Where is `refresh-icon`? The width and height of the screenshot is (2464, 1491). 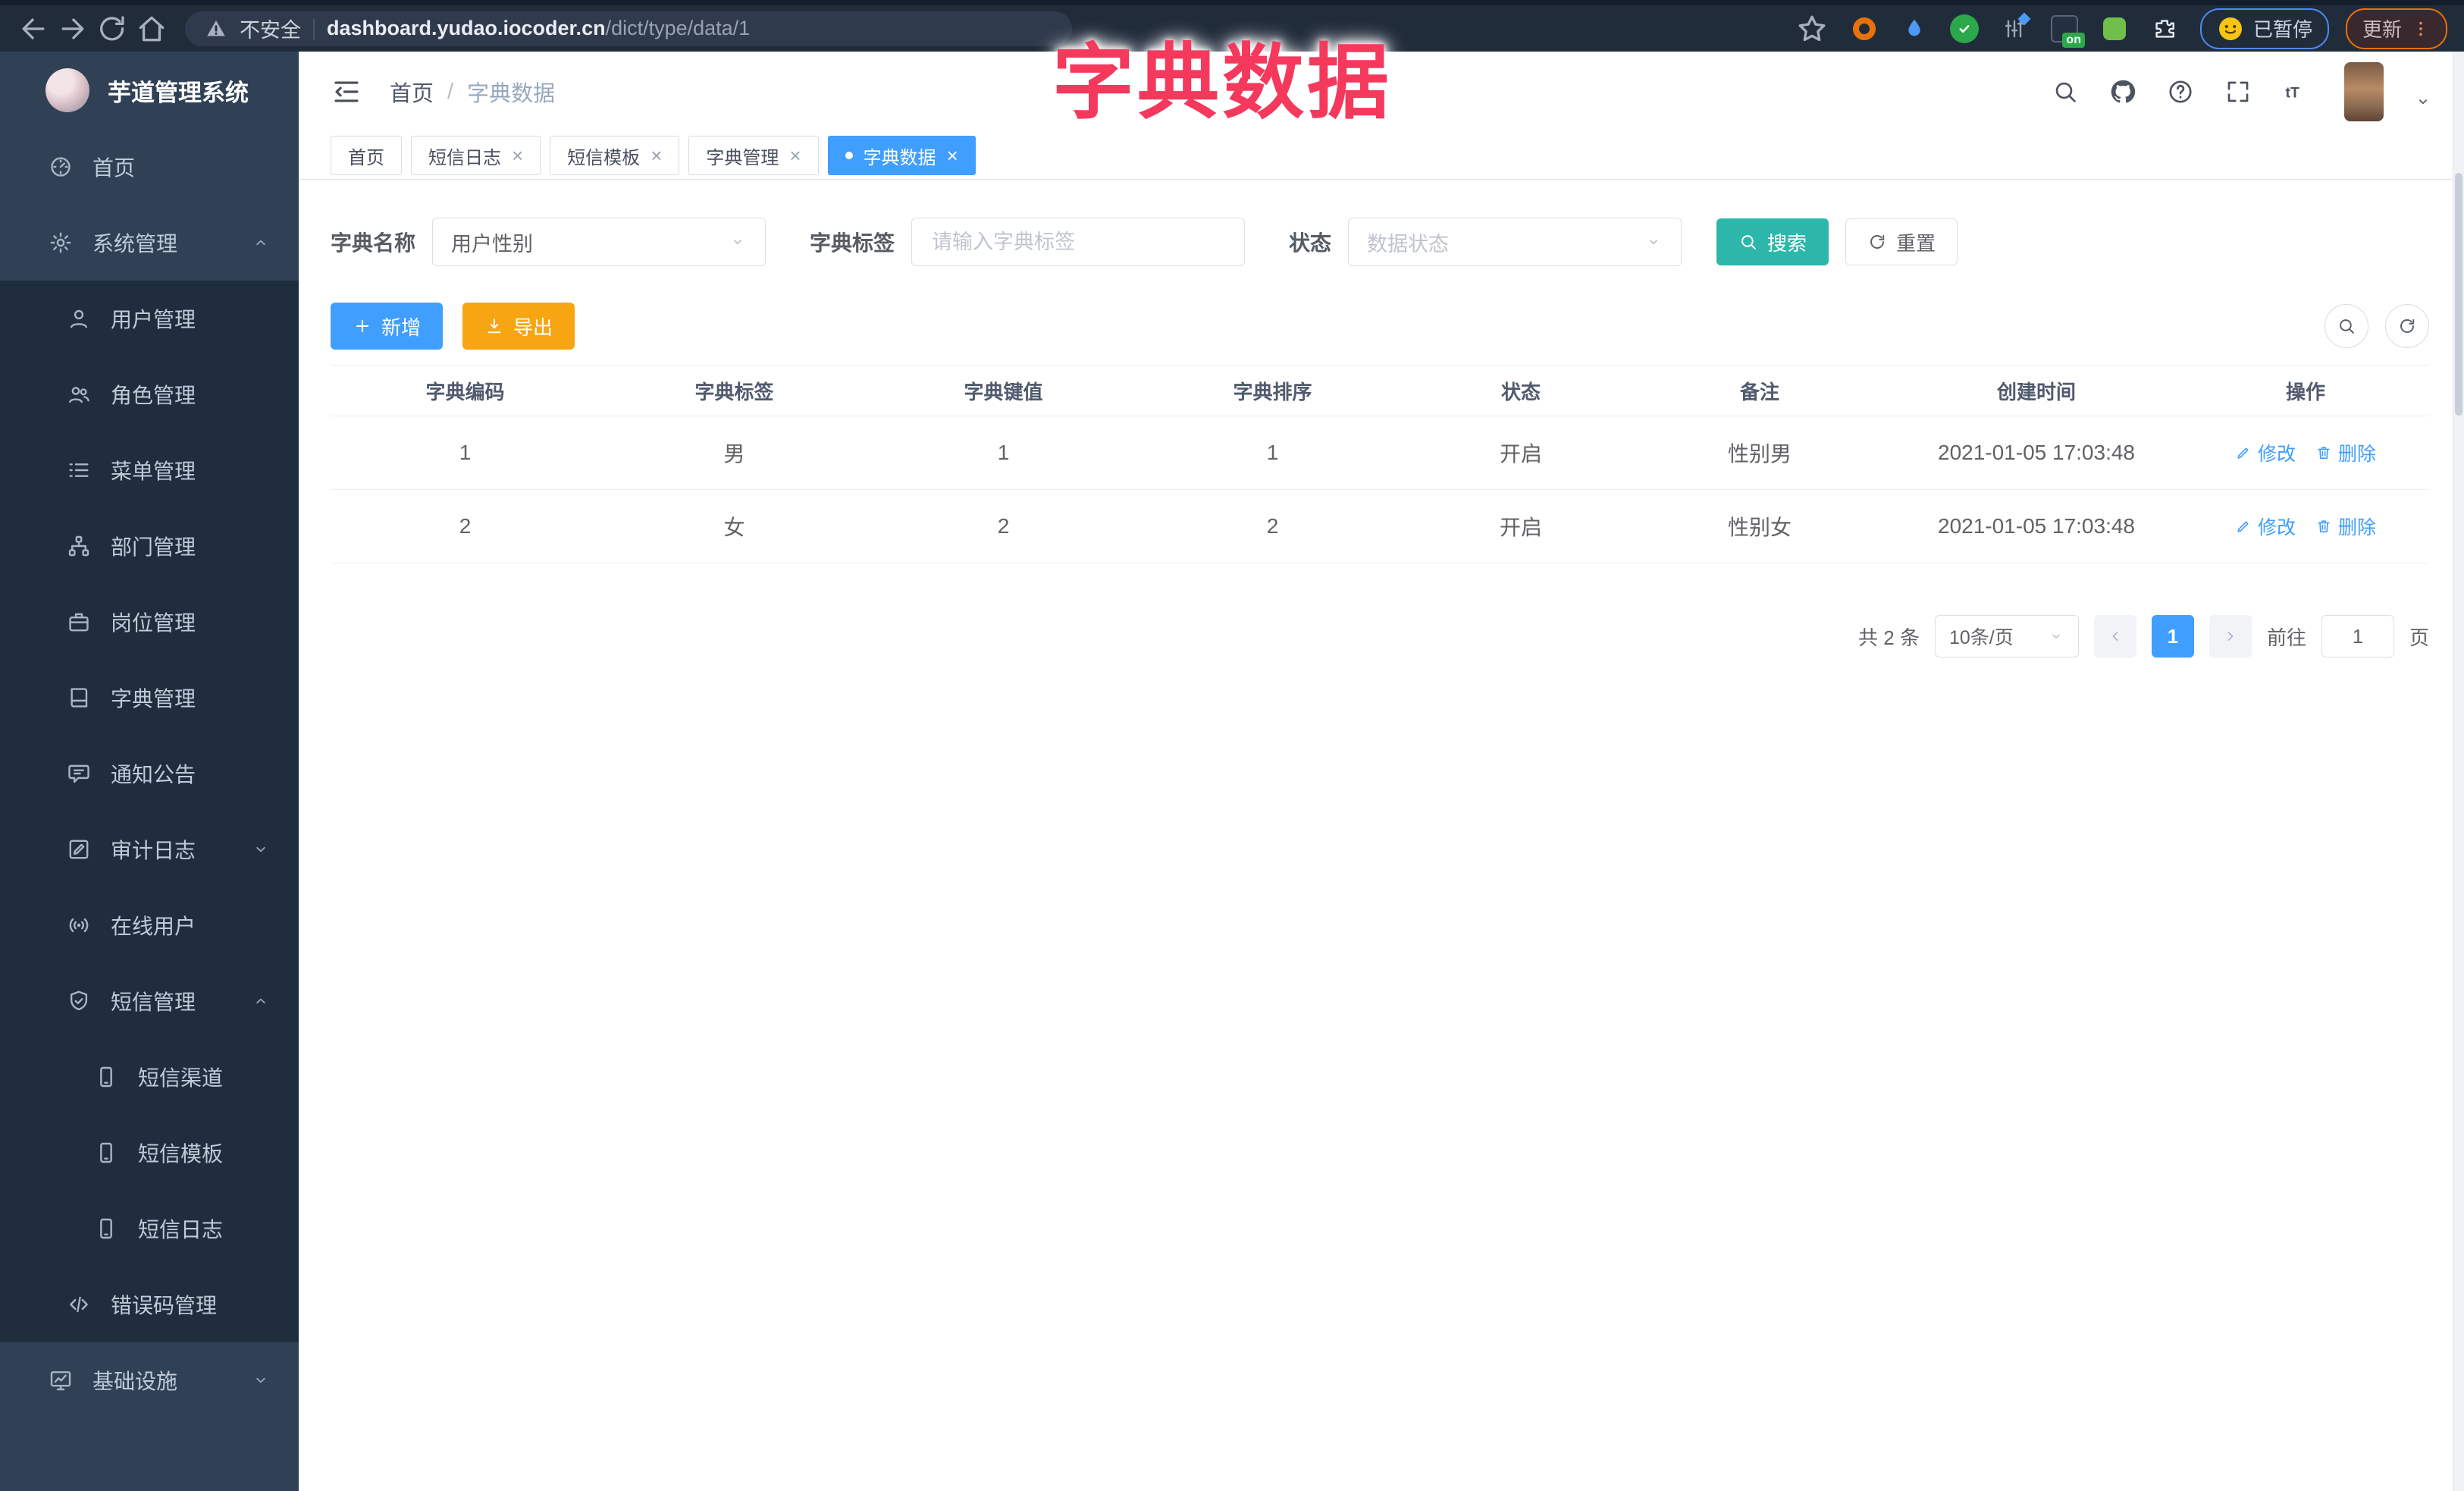
refresh-icon is located at coordinates (2407, 326).